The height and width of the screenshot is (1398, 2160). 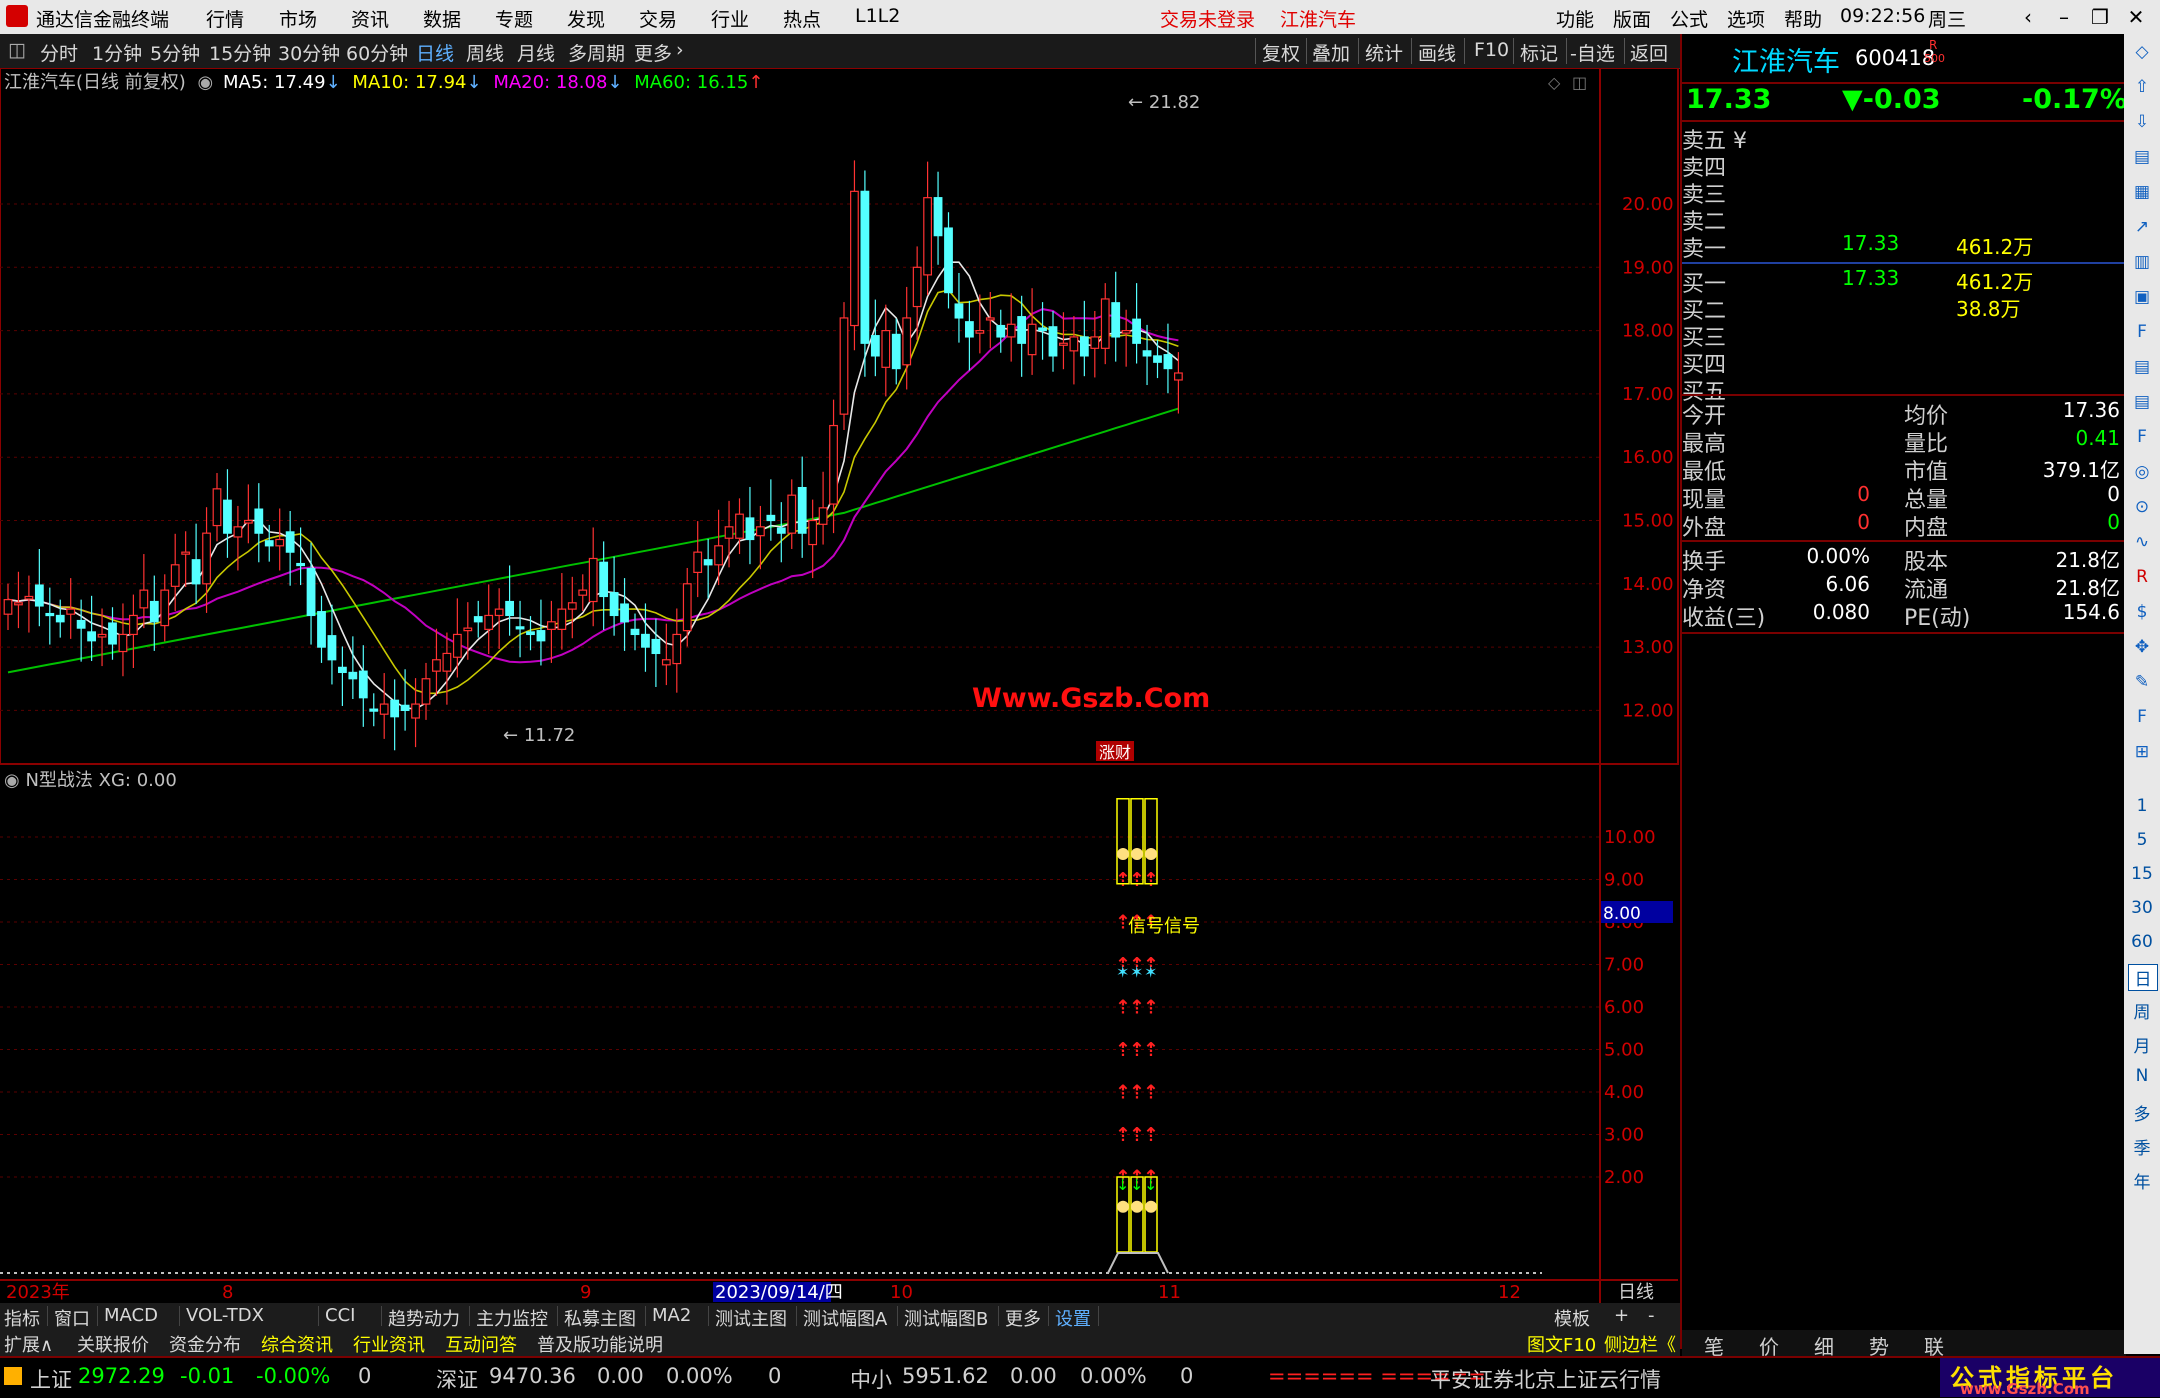 What do you see at coordinates (1649, 52) in the screenshot?
I see `tool-fanhui: 返回` at bounding box center [1649, 52].